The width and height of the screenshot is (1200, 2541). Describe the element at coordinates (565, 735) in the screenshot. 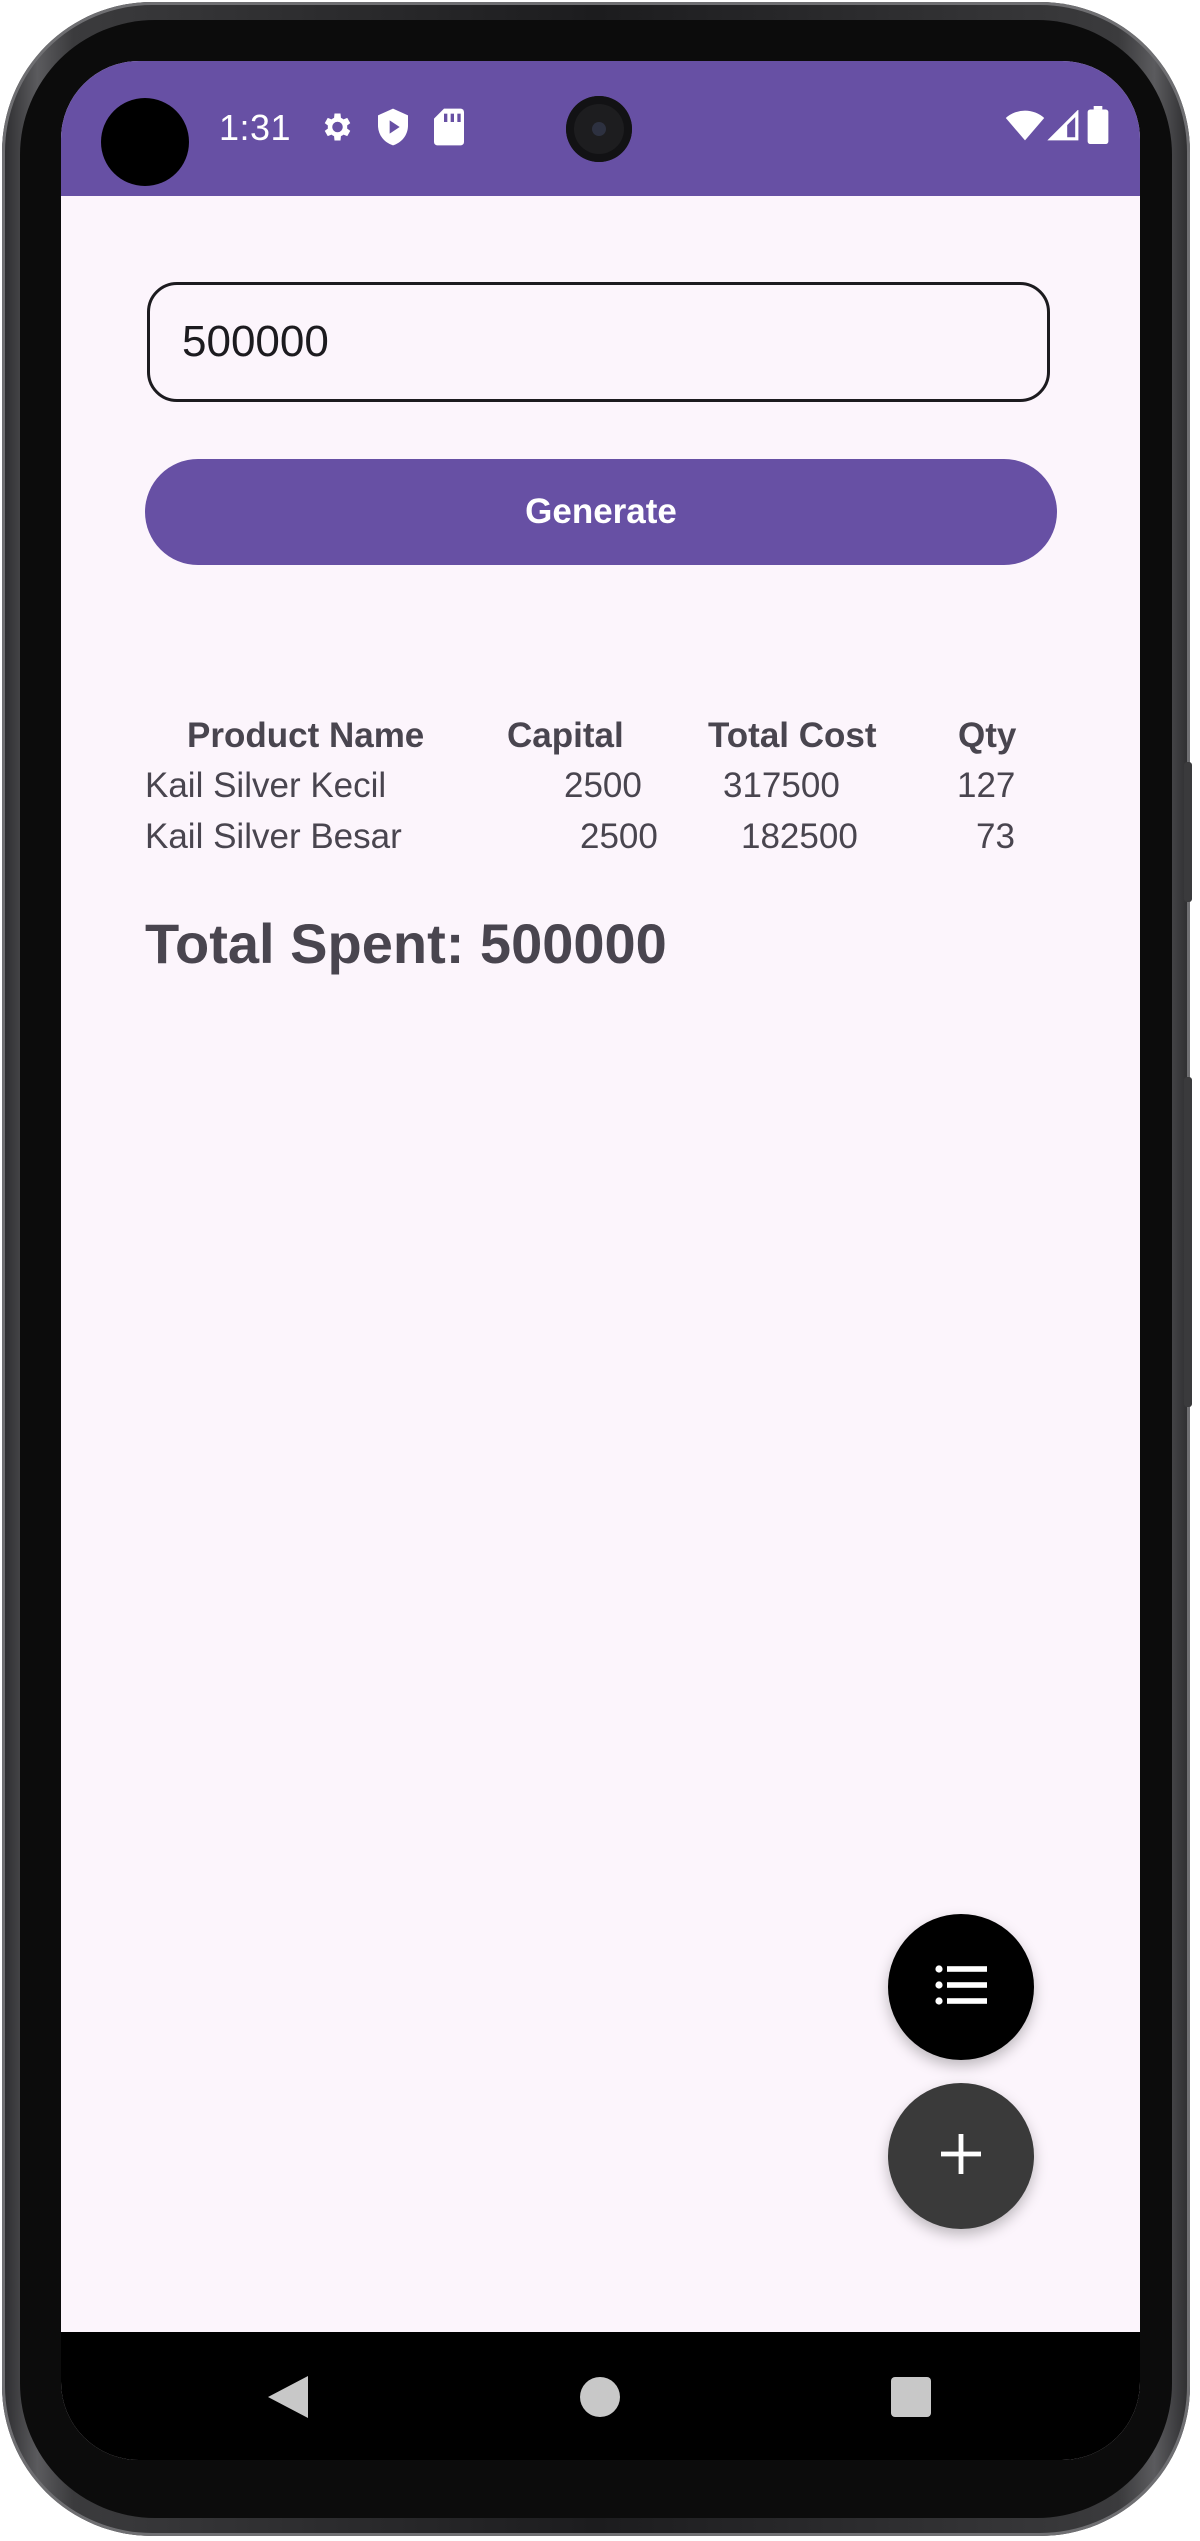

I see `header-capital: Capital` at that location.